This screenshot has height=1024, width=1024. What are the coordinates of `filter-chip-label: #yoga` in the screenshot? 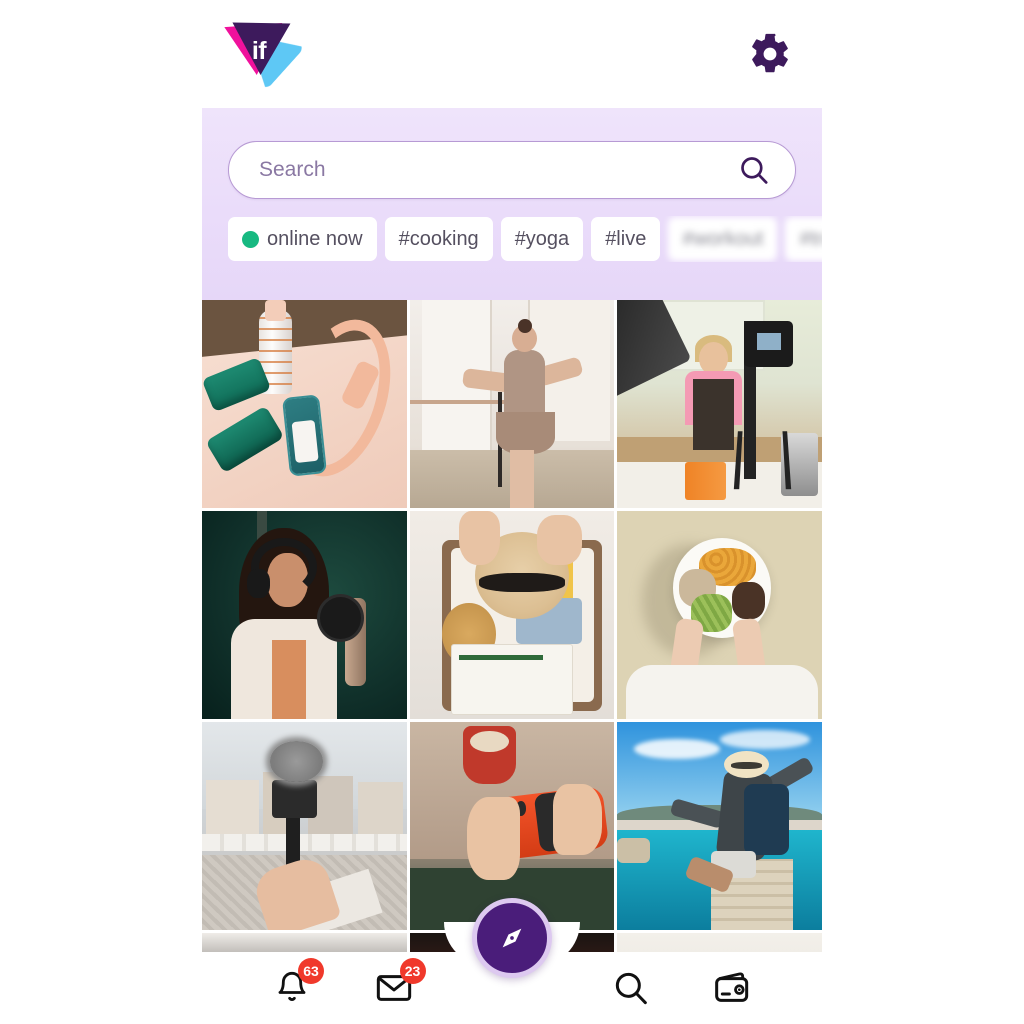 It's located at (542, 238).